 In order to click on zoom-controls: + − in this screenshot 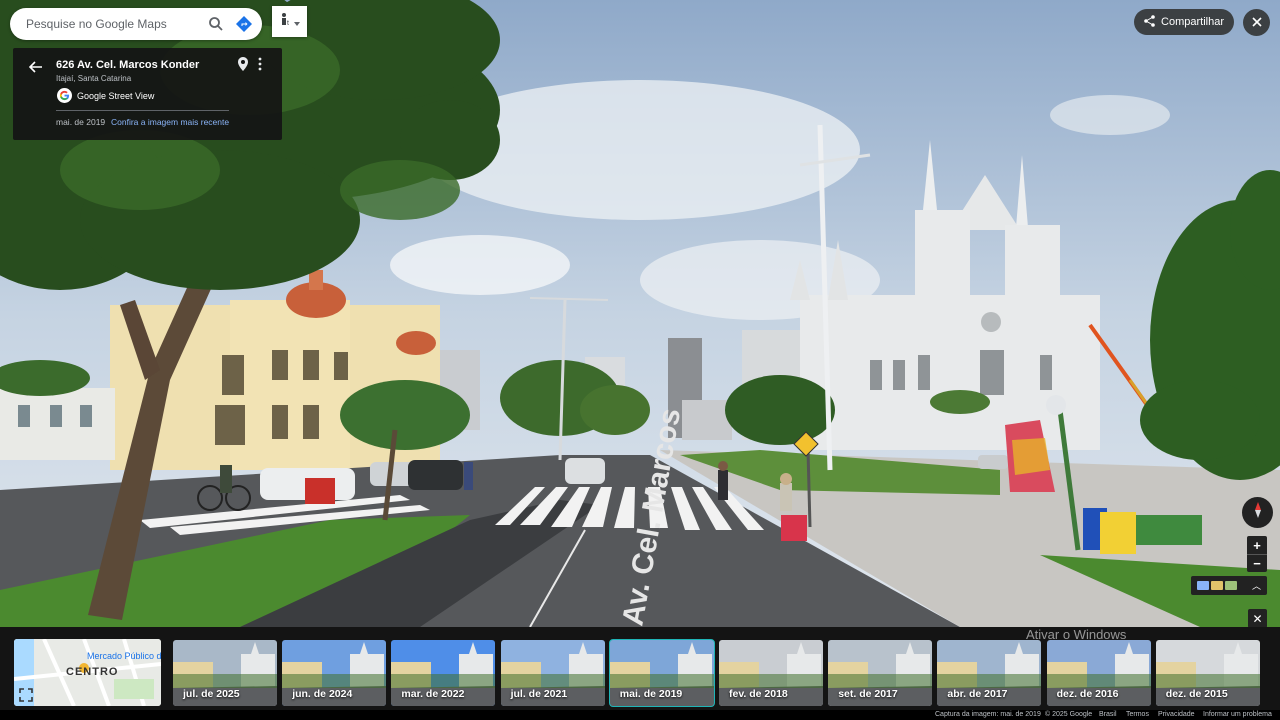, I will do `click(1257, 554)`.